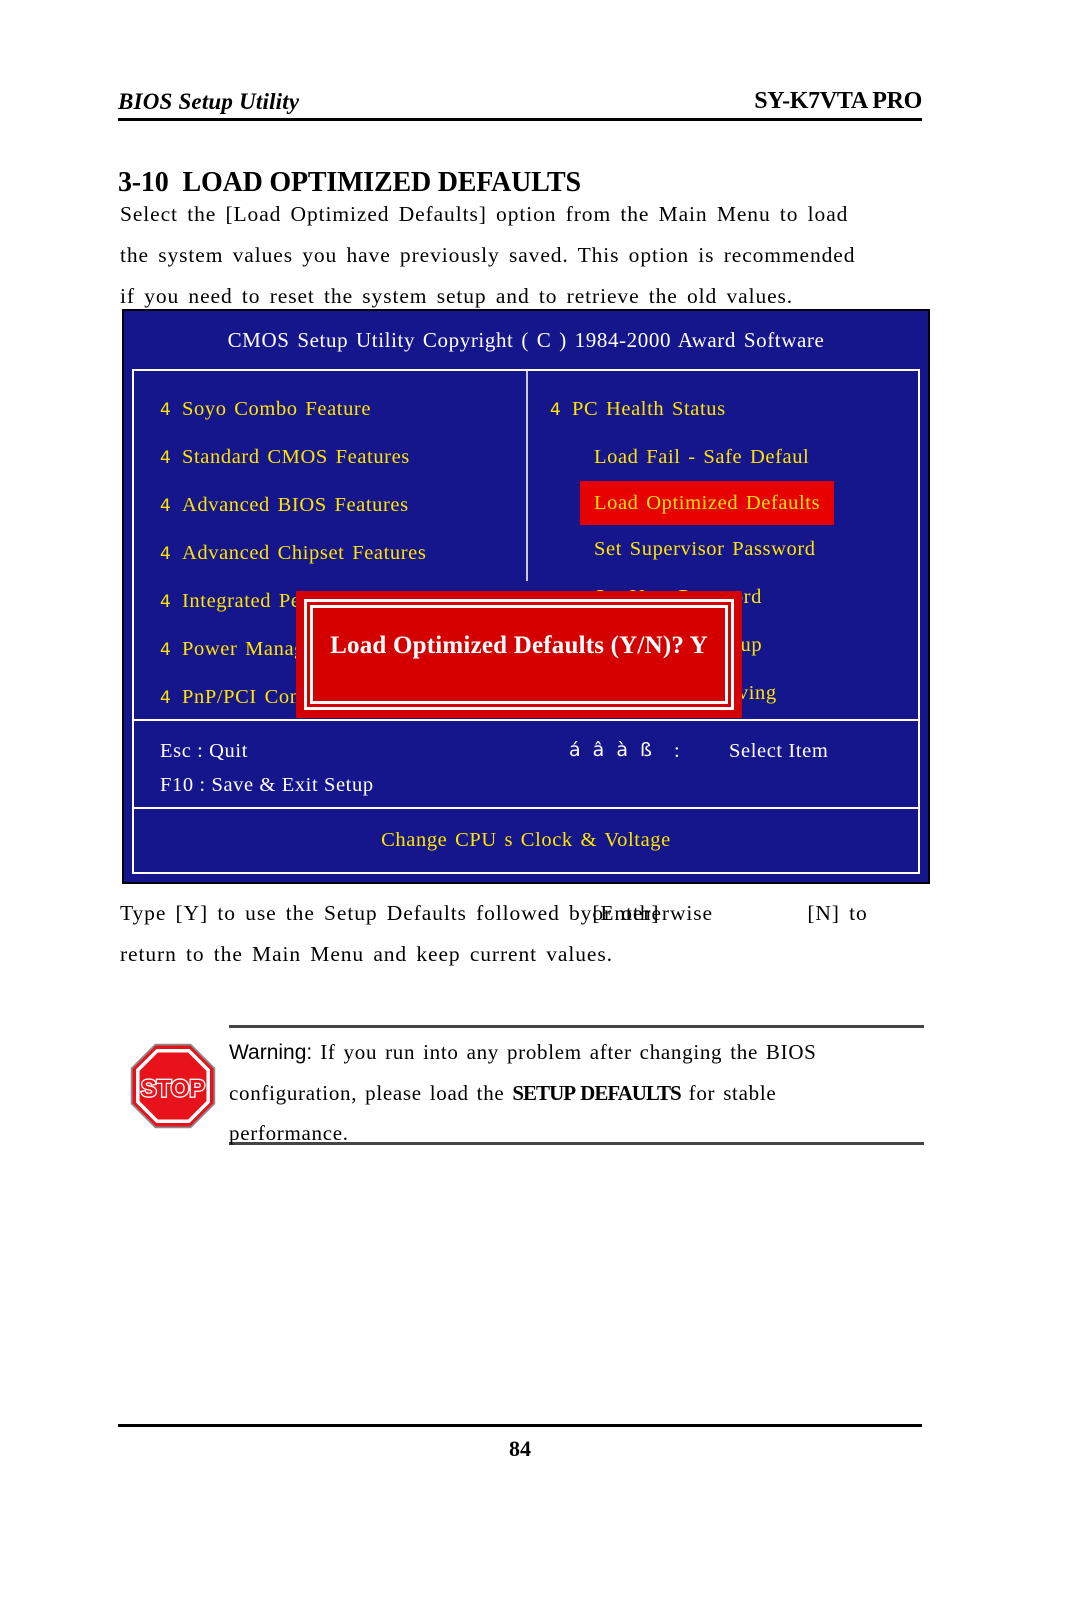  What do you see at coordinates (576, 1026) in the screenshot?
I see `warning-rule-top` at bounding box center [576, 1026].